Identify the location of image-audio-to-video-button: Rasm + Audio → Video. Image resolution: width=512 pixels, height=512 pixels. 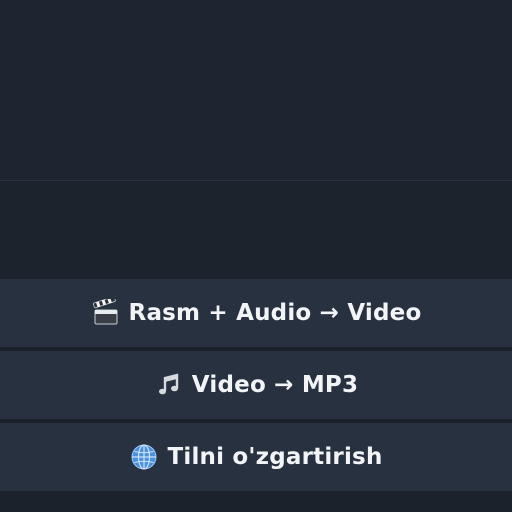
(256, 313).